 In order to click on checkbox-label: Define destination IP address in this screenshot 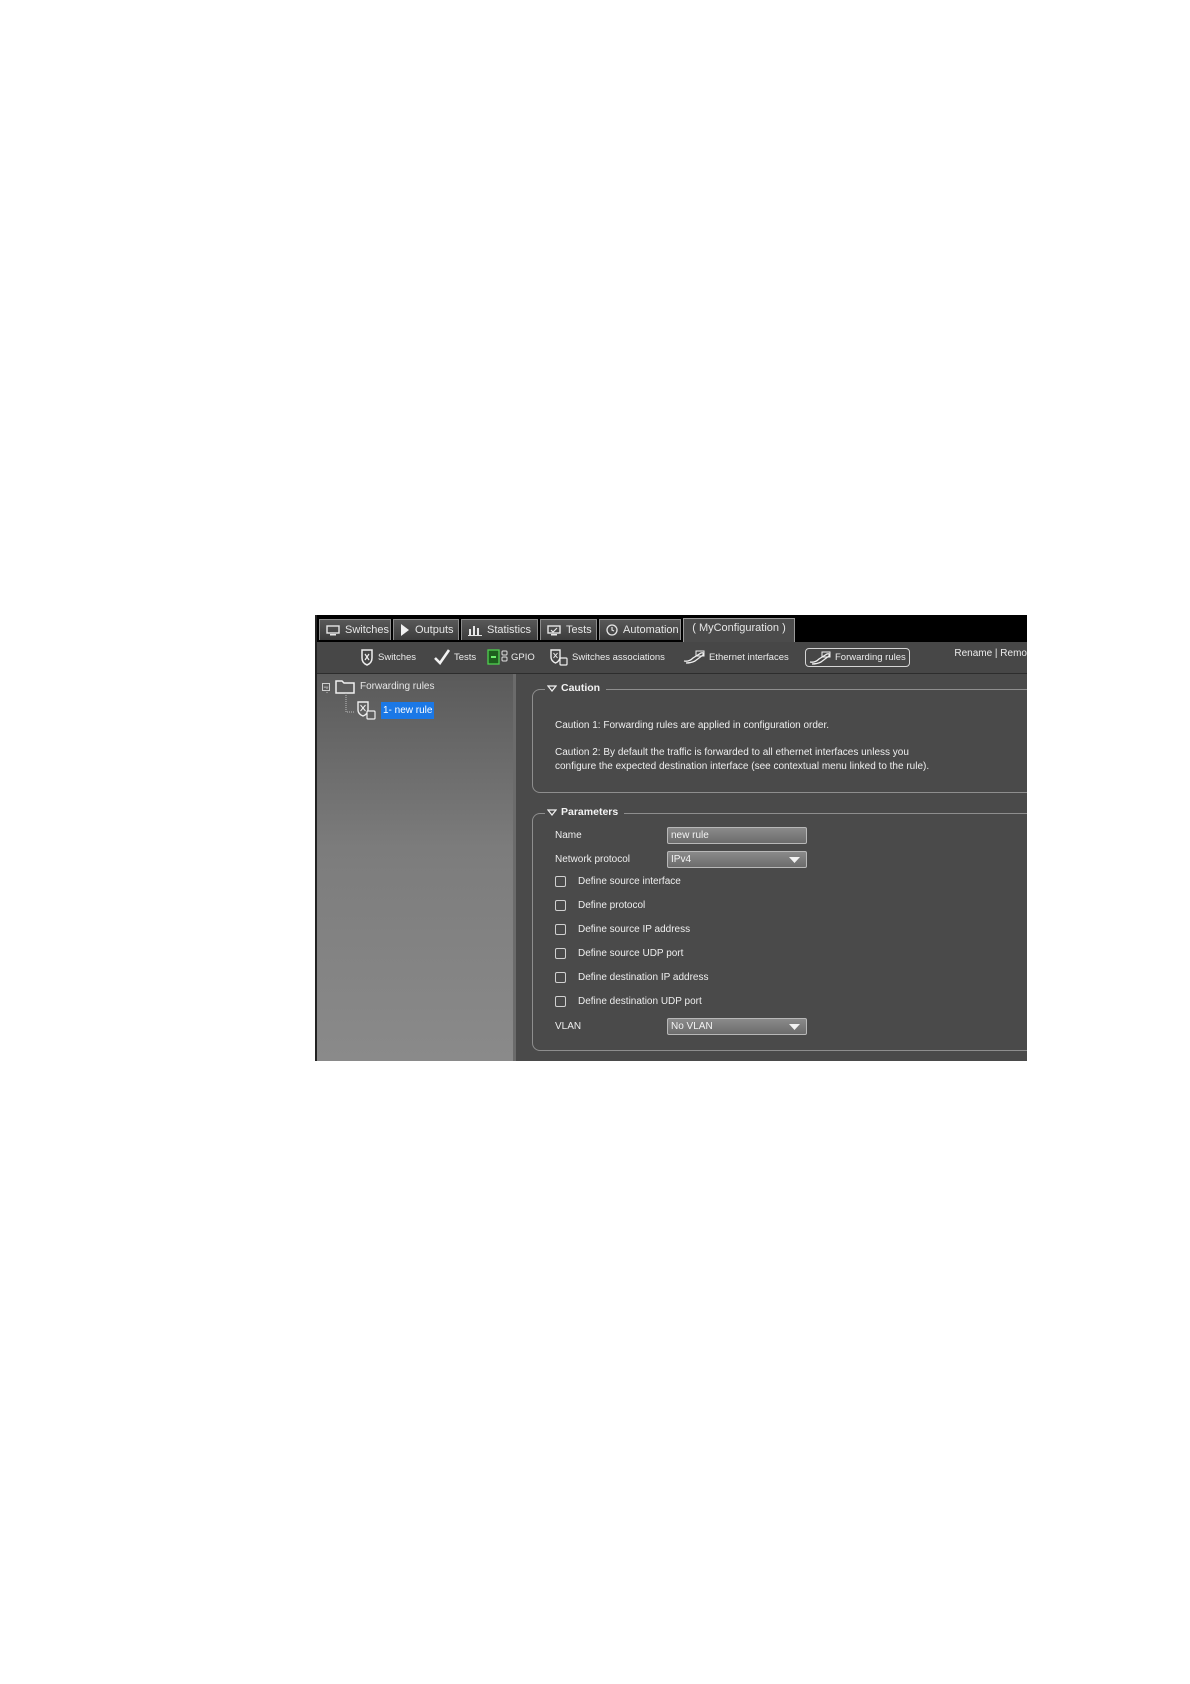, I will do `click(643, 977)`.